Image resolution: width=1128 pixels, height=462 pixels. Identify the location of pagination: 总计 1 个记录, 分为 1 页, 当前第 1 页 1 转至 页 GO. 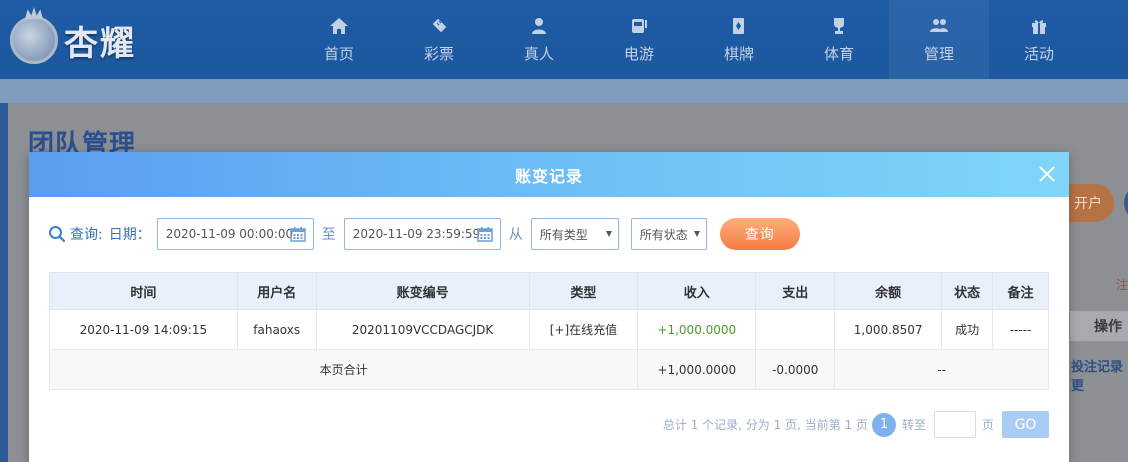
(856, 424).